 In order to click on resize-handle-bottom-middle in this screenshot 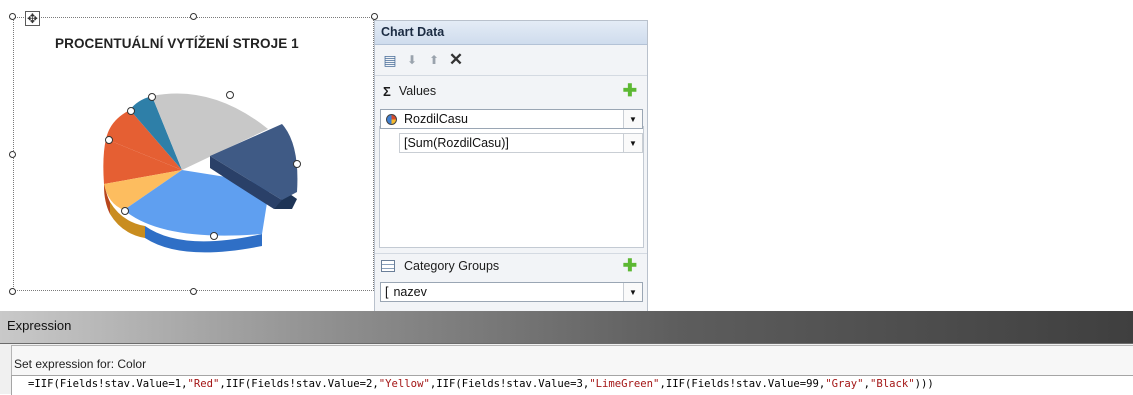, I will do `click(193, 291)`.